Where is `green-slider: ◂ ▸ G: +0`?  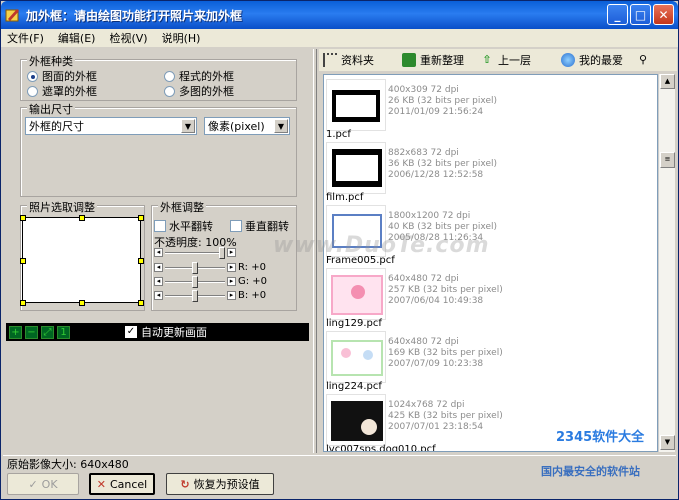 green-slider: ◂ ▸ G: +0 is located at coordinates (210, 281).